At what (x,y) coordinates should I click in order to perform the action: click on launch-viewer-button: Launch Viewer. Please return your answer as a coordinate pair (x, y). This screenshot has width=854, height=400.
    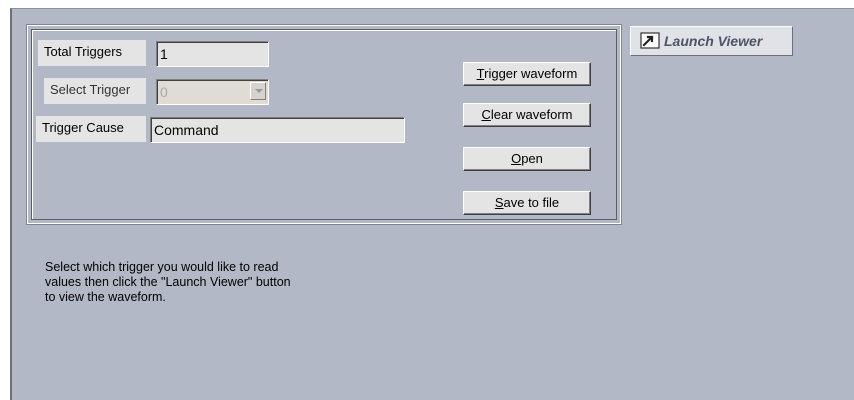
    Looking at the image, I should click on (711, 41).